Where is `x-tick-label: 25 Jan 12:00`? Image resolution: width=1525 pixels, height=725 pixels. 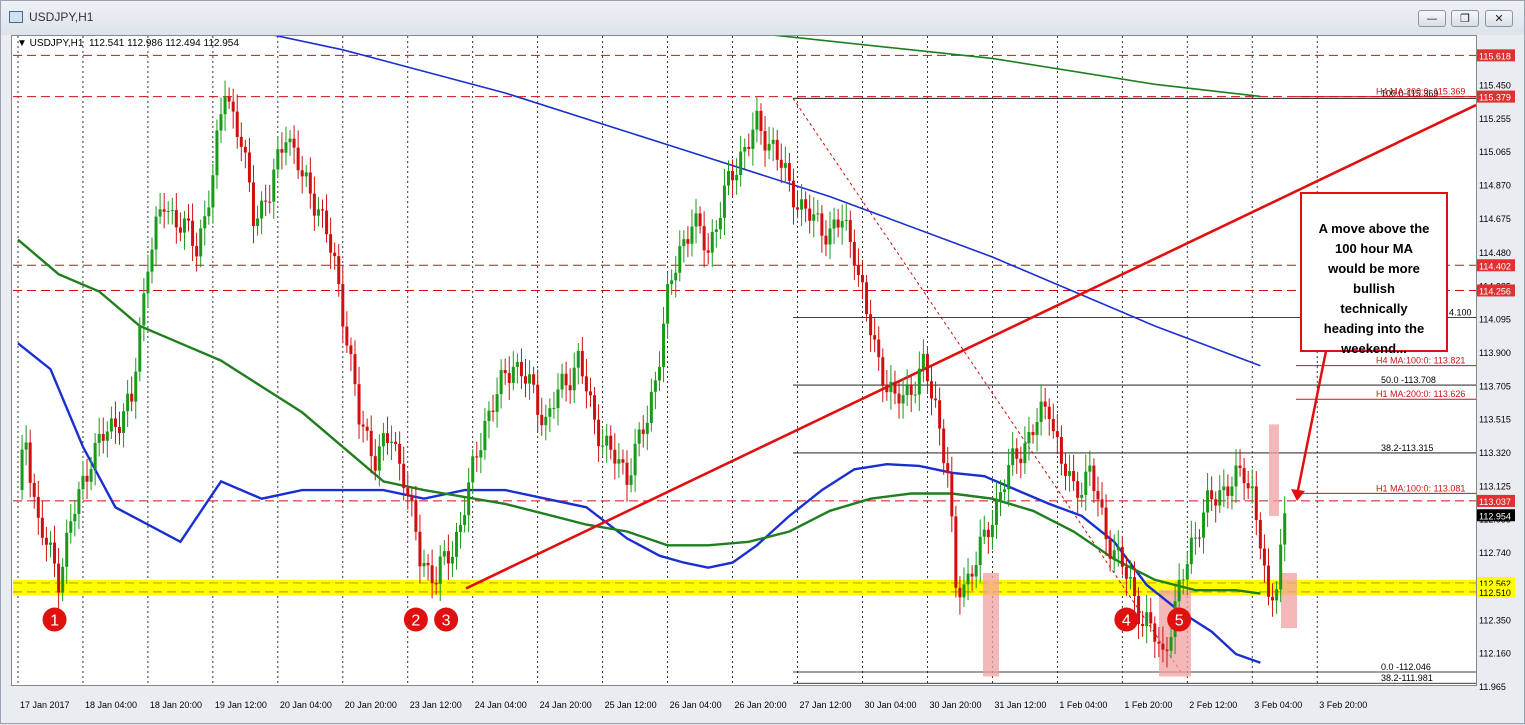 x-tick-label: 25 Jan 12:00 is located at coordinates (631, 705).